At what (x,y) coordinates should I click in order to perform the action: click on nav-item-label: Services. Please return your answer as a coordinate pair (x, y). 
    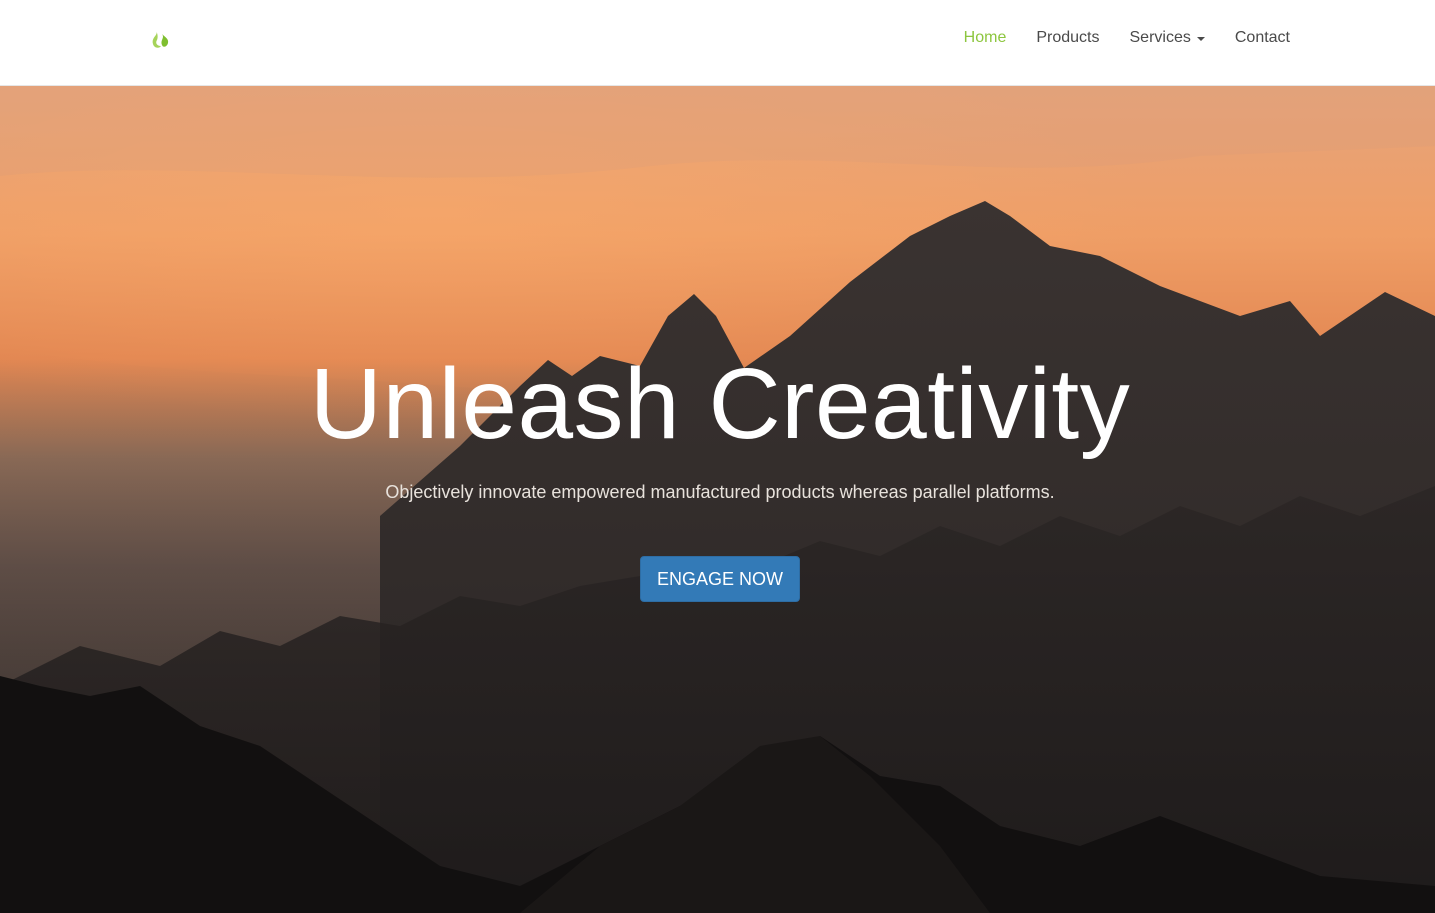
    Looking at the image, I should click on (1160, 37).